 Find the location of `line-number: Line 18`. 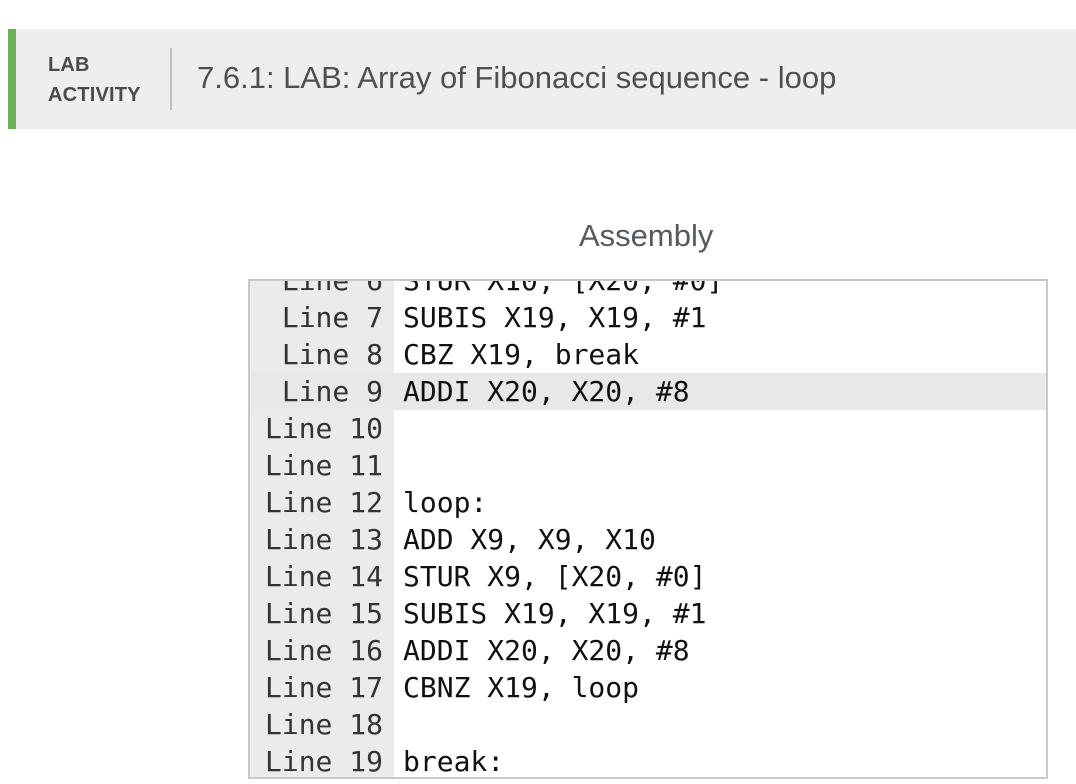

line-number: Line 18 is located at coordinates (323, 724).